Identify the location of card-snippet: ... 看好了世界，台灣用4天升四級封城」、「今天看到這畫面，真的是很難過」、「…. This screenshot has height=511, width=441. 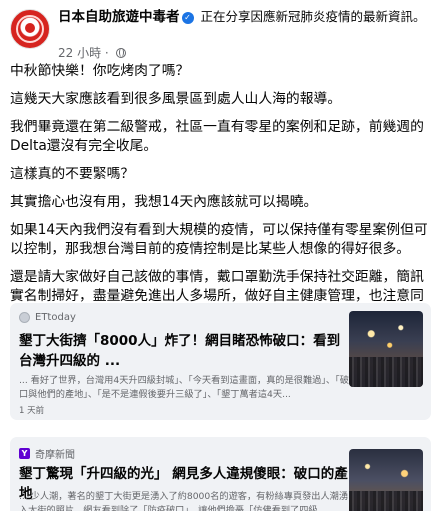
(184, 387).